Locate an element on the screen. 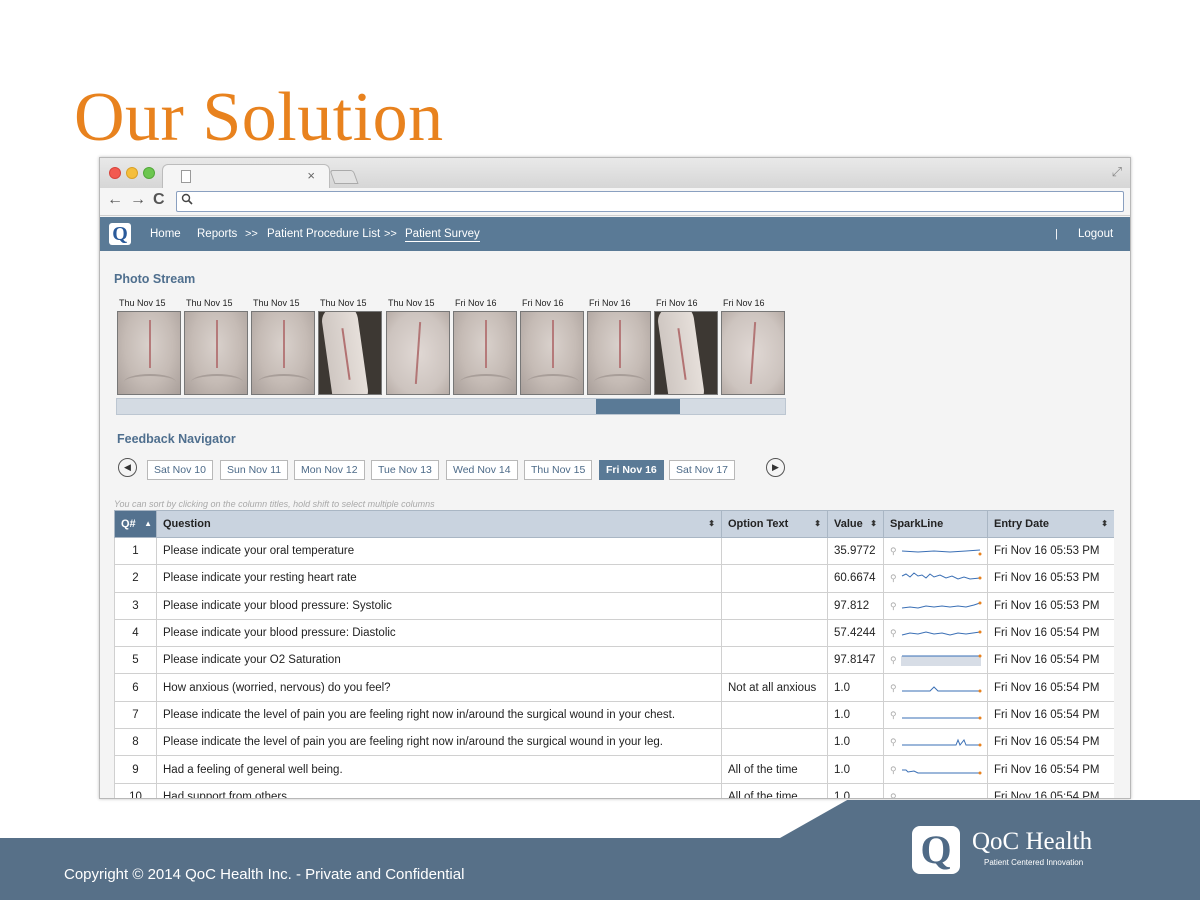  column-header-sparkline: SparkLine is located at coordinates (935, 524).